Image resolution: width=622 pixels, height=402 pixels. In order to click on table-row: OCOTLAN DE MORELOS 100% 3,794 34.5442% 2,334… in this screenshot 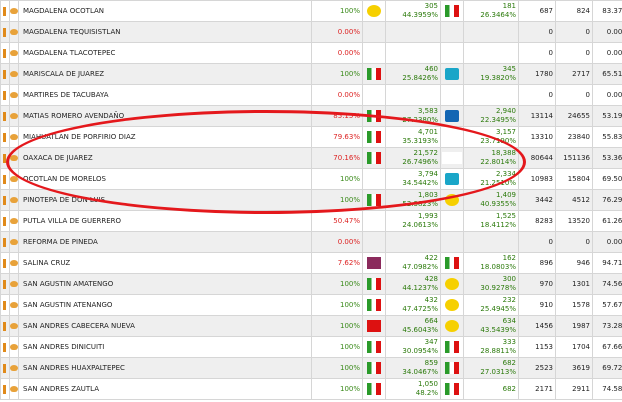, I will do `click(311, 179)`.